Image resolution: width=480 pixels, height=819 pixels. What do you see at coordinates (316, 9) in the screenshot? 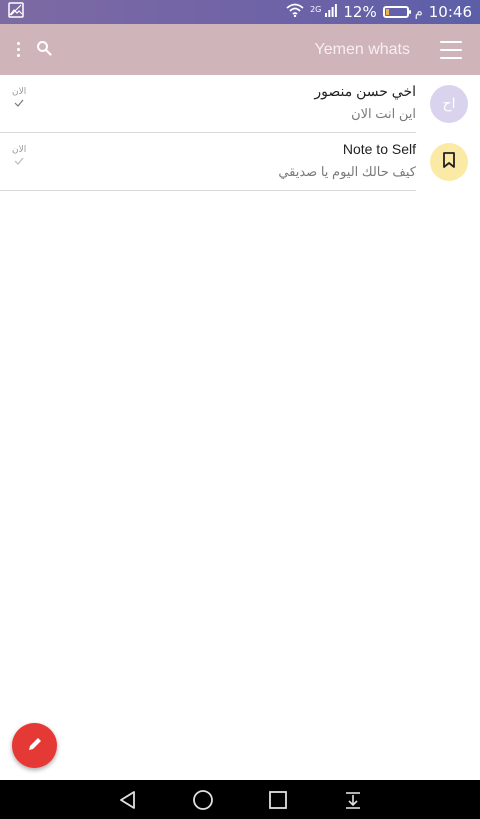
I see `network-type-label: 2G` at bounding box center [316, 9].